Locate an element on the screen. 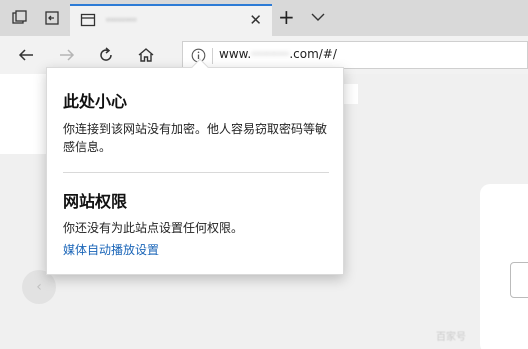 Image resolution: width=528 pixels, height=349 pixels. address-separator is located at coordinates (212, 56).